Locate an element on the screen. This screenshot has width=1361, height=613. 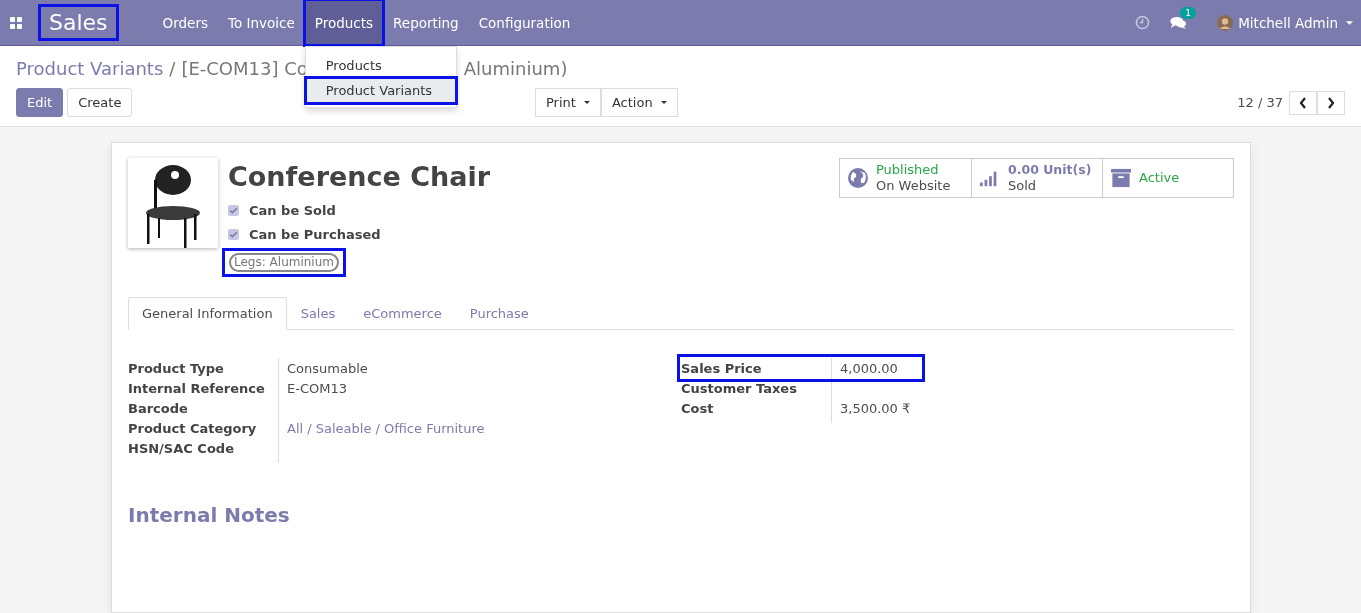
product-name: Conference Chair is located at coordinates (359, 176).